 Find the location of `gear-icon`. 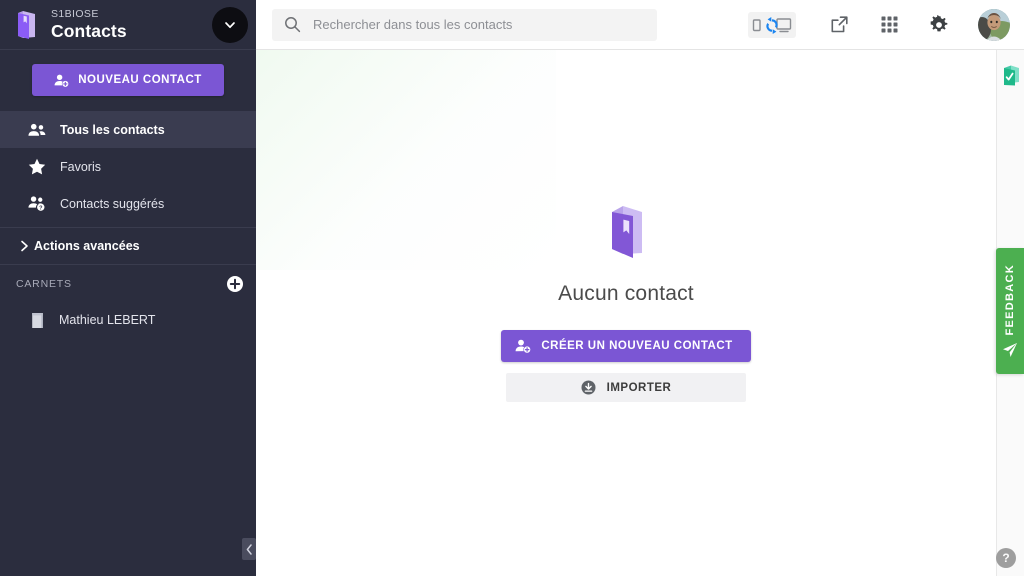

gear-icon is located at coordinates (939, 25).